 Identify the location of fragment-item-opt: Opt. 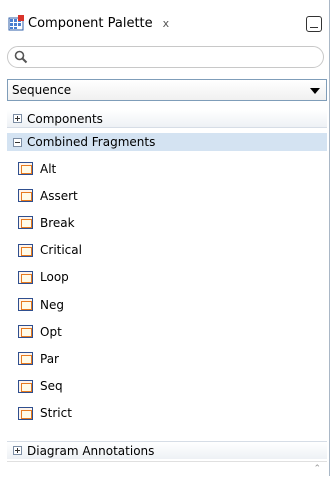
(167, 331).